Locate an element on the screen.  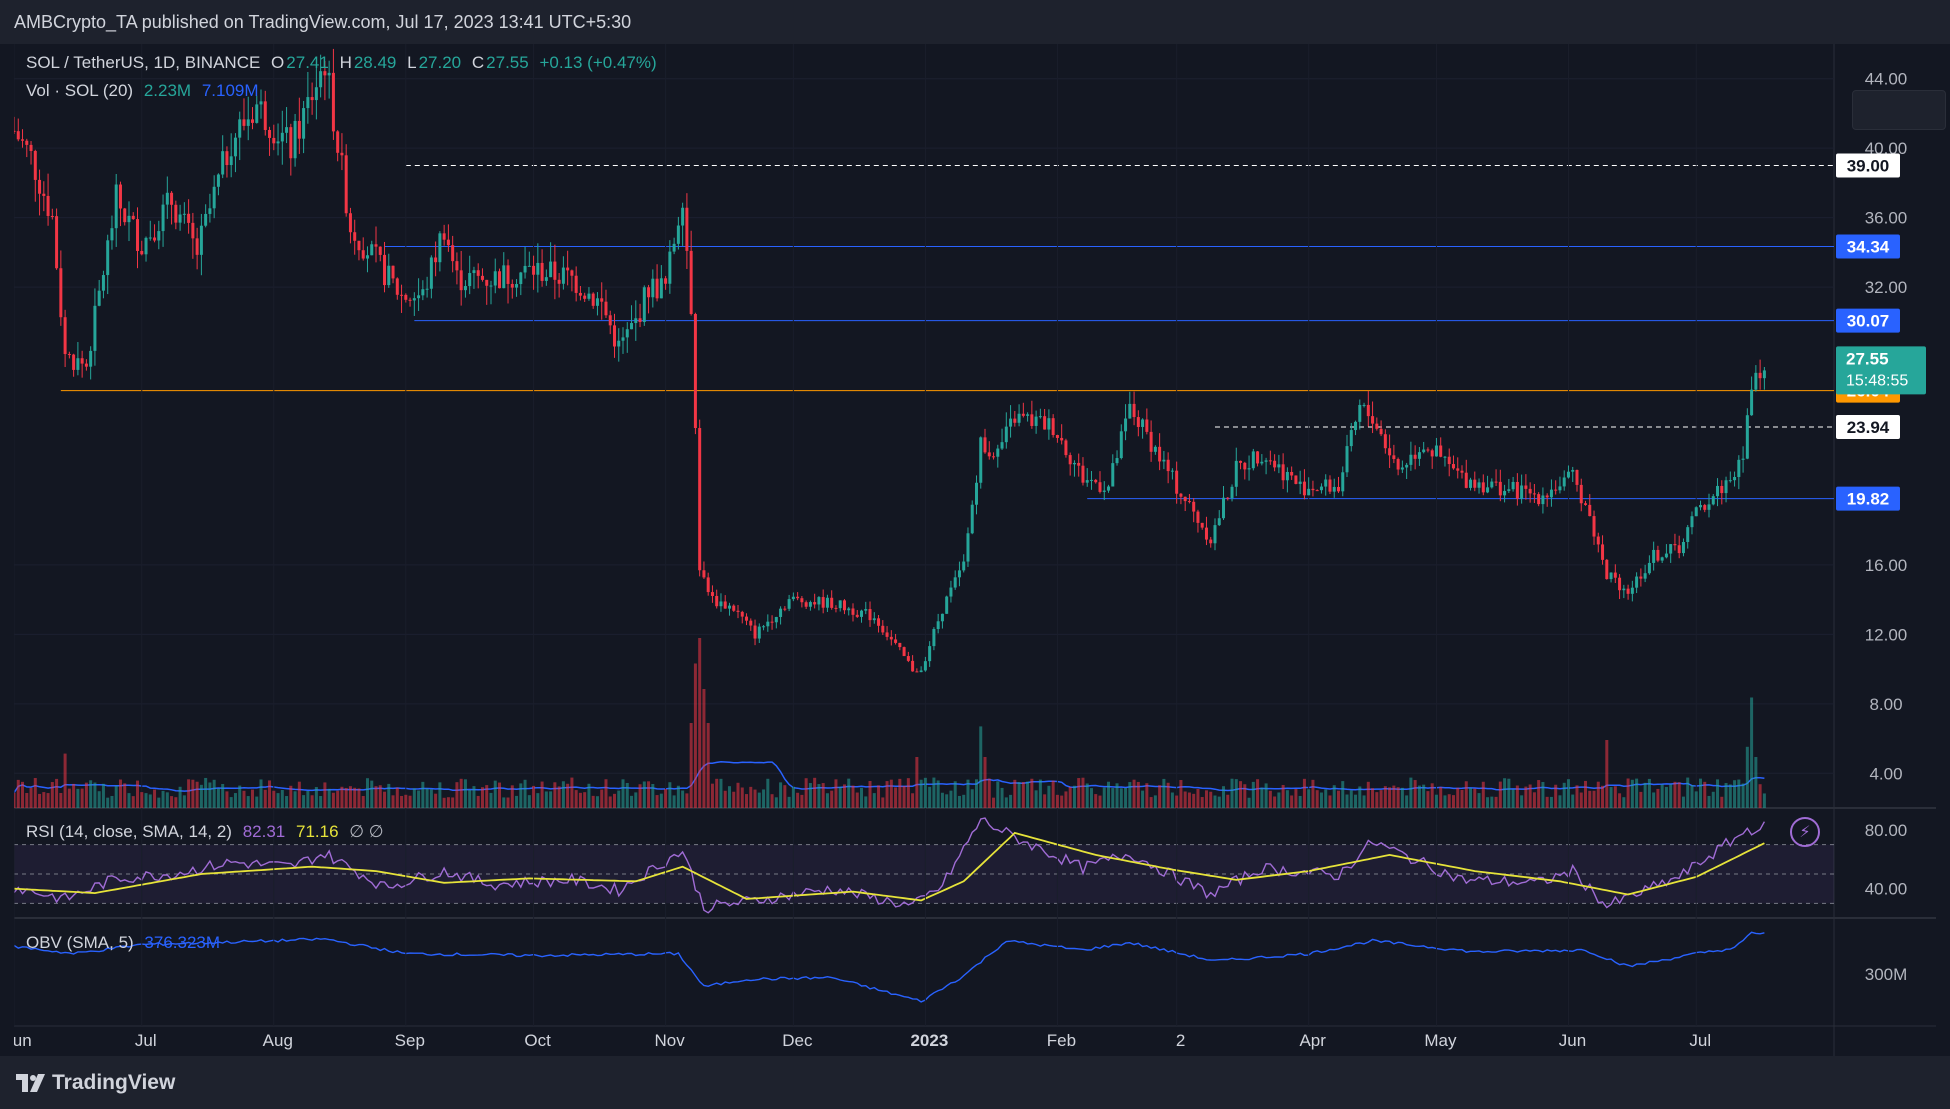
rsi-extra: ∅ ∅ is located at coordinates (366, 831).